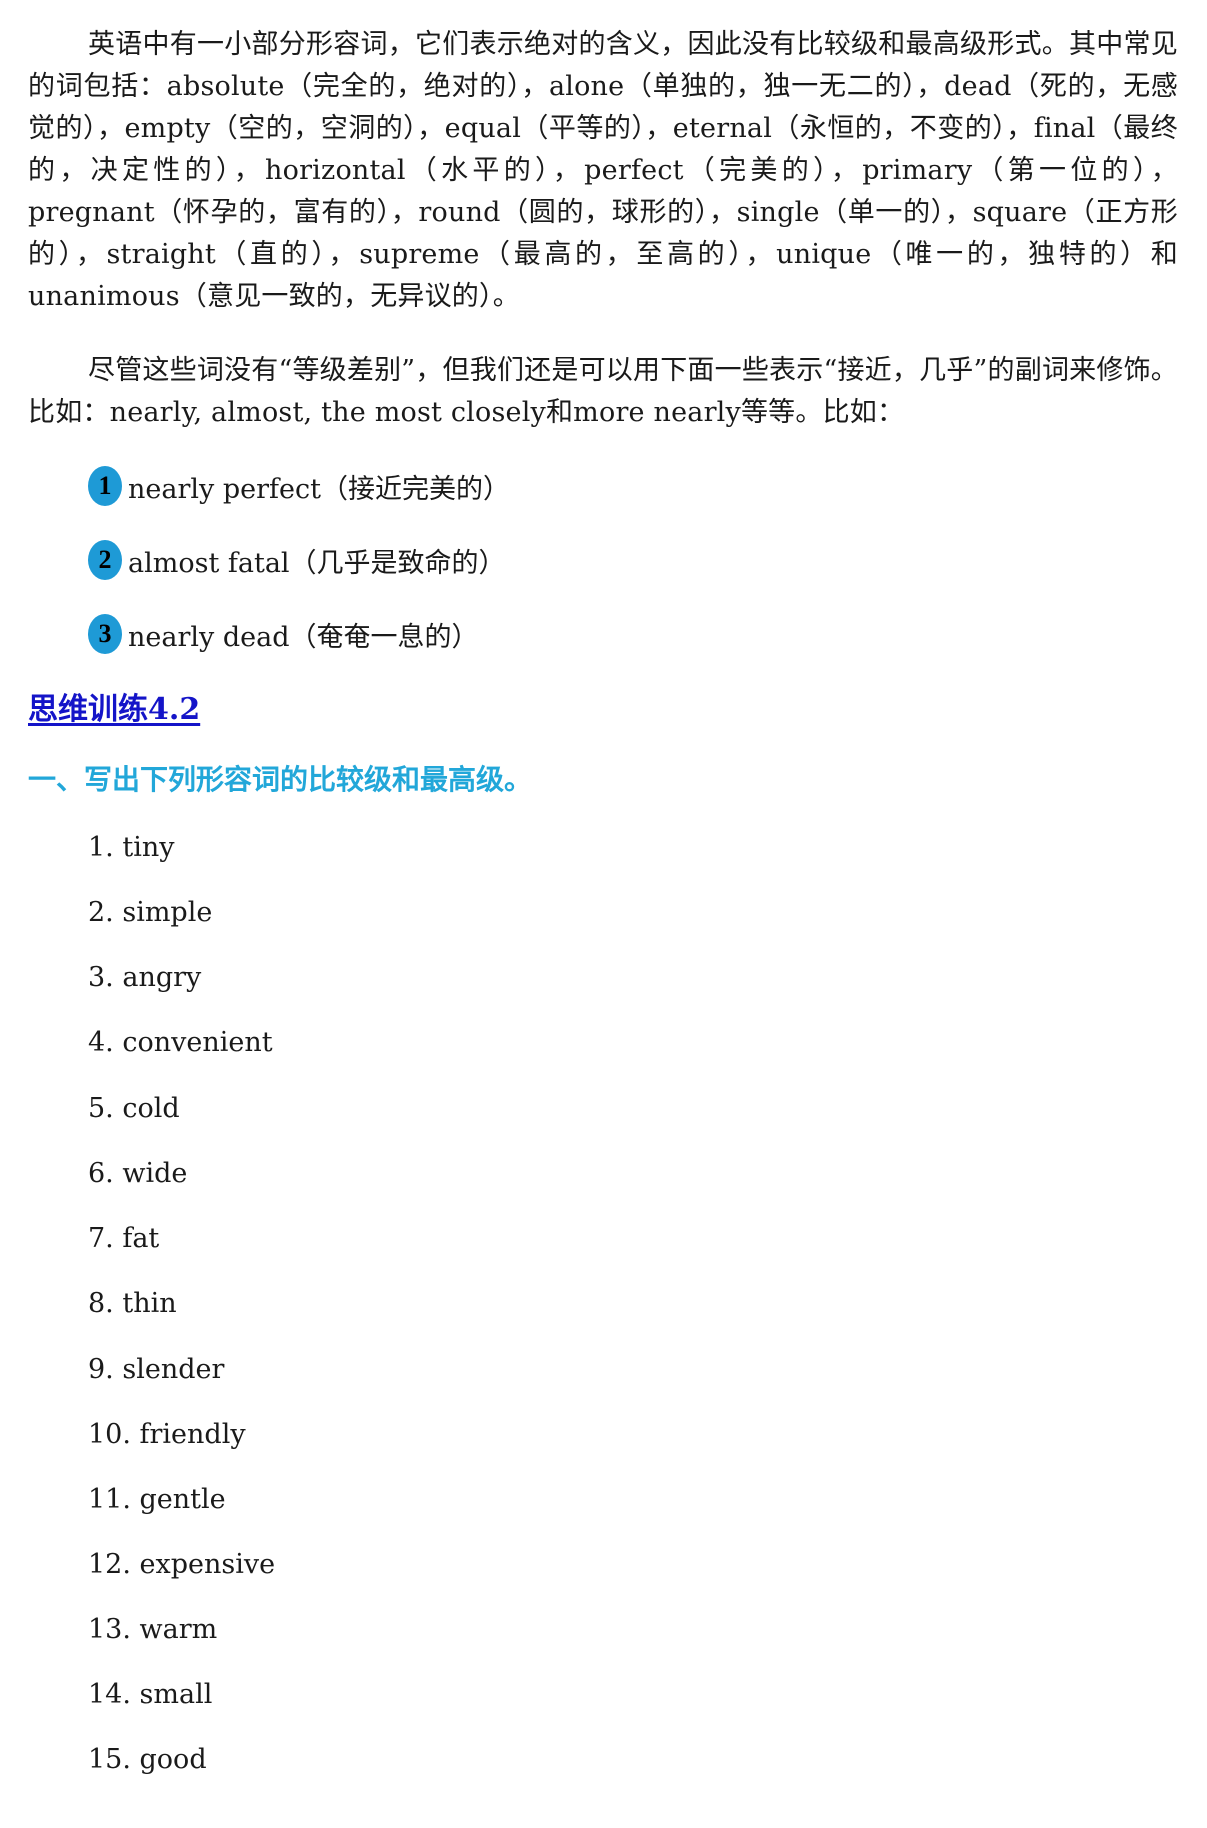 Image resolution: width=1207 pixels, height=1828 pixels. I want to click on example-item: 2 almost fatal（几乎是致命的）, so click(297, 560).